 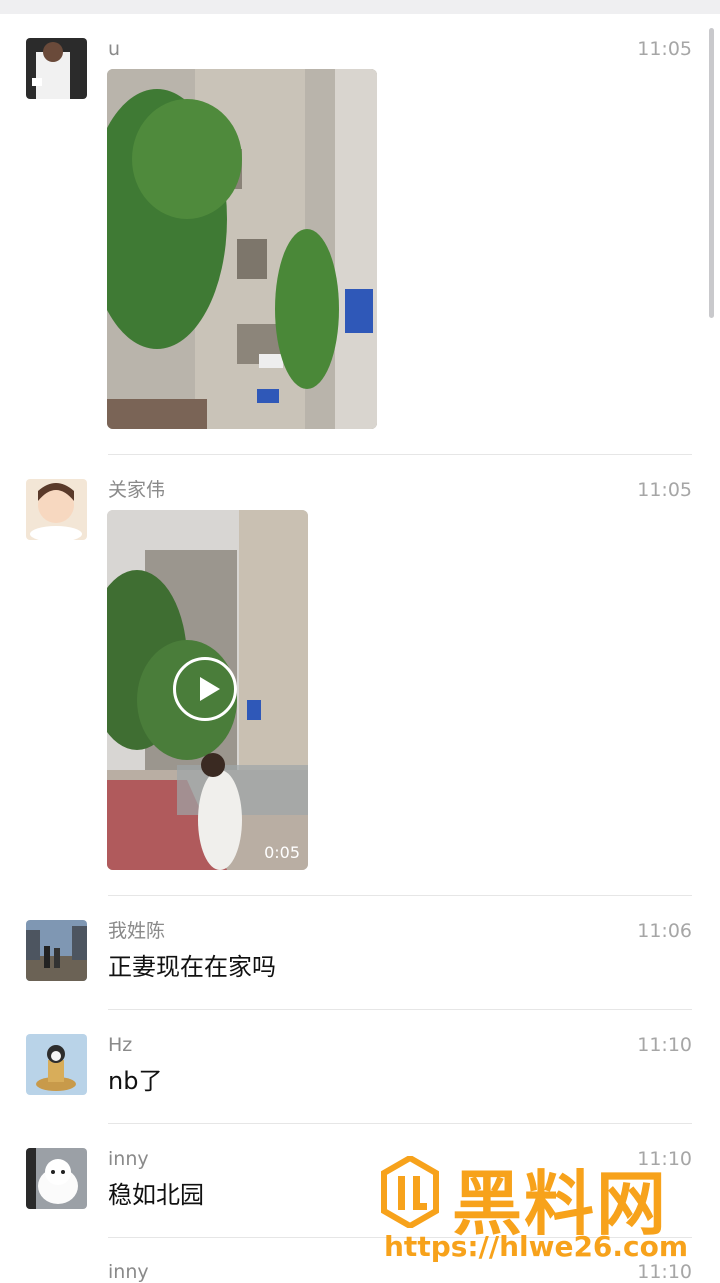 What do you see at coordinates (410, 1192) in the screenshot?
I see `watermark-logo-icon` at bounding box center [410, 1192].